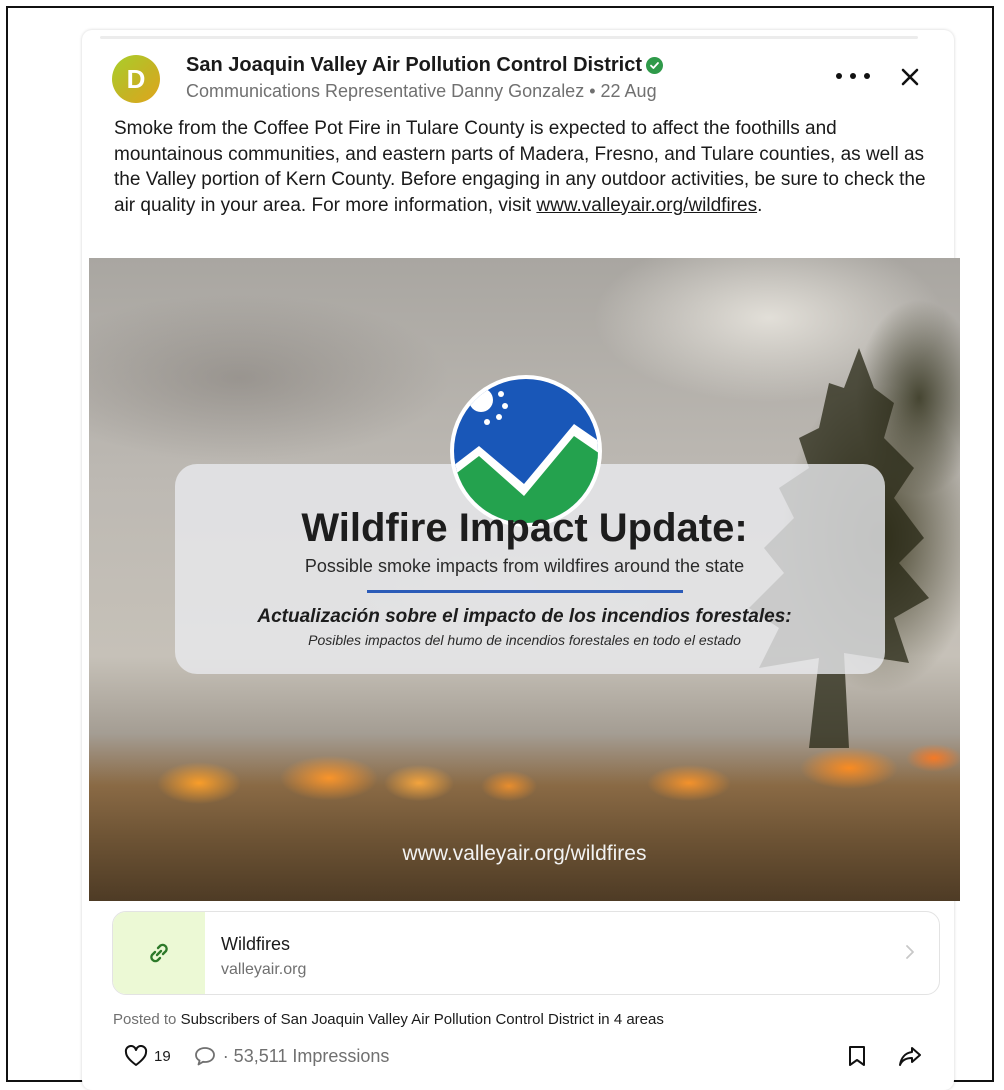 Image resolution: width=1004 pixels, height=1090 pixels. What do you see at coordinates (646, 205) in the screenshot?
I see `post-body-link: www.valleyair.org/wildfires` at bounding box center [646, 205].